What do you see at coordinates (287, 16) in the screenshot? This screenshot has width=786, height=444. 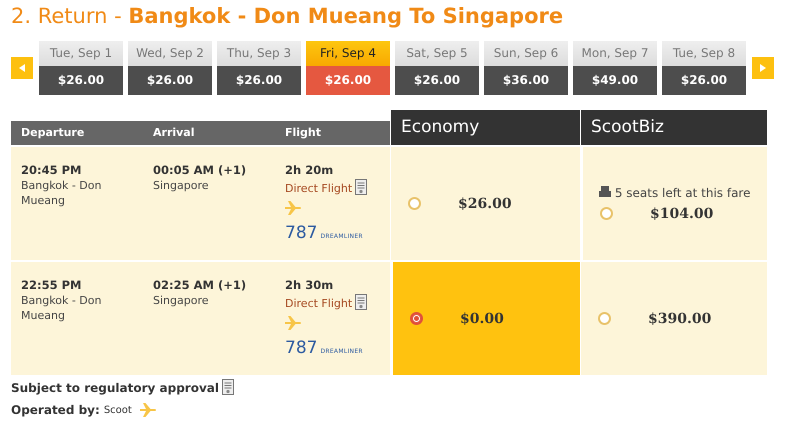 I see `page-title: 2. Return - Bangkok - Don Mueang To Singapore` at bounding box center [287, 16].